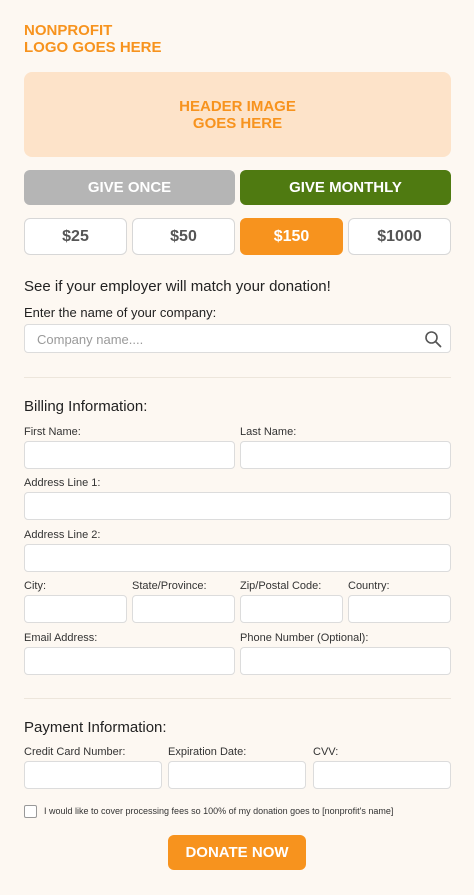 The image size is (474, 895). Describe the element at coordinates (75, 609) in the screenshot. I see `city-field` at that location.